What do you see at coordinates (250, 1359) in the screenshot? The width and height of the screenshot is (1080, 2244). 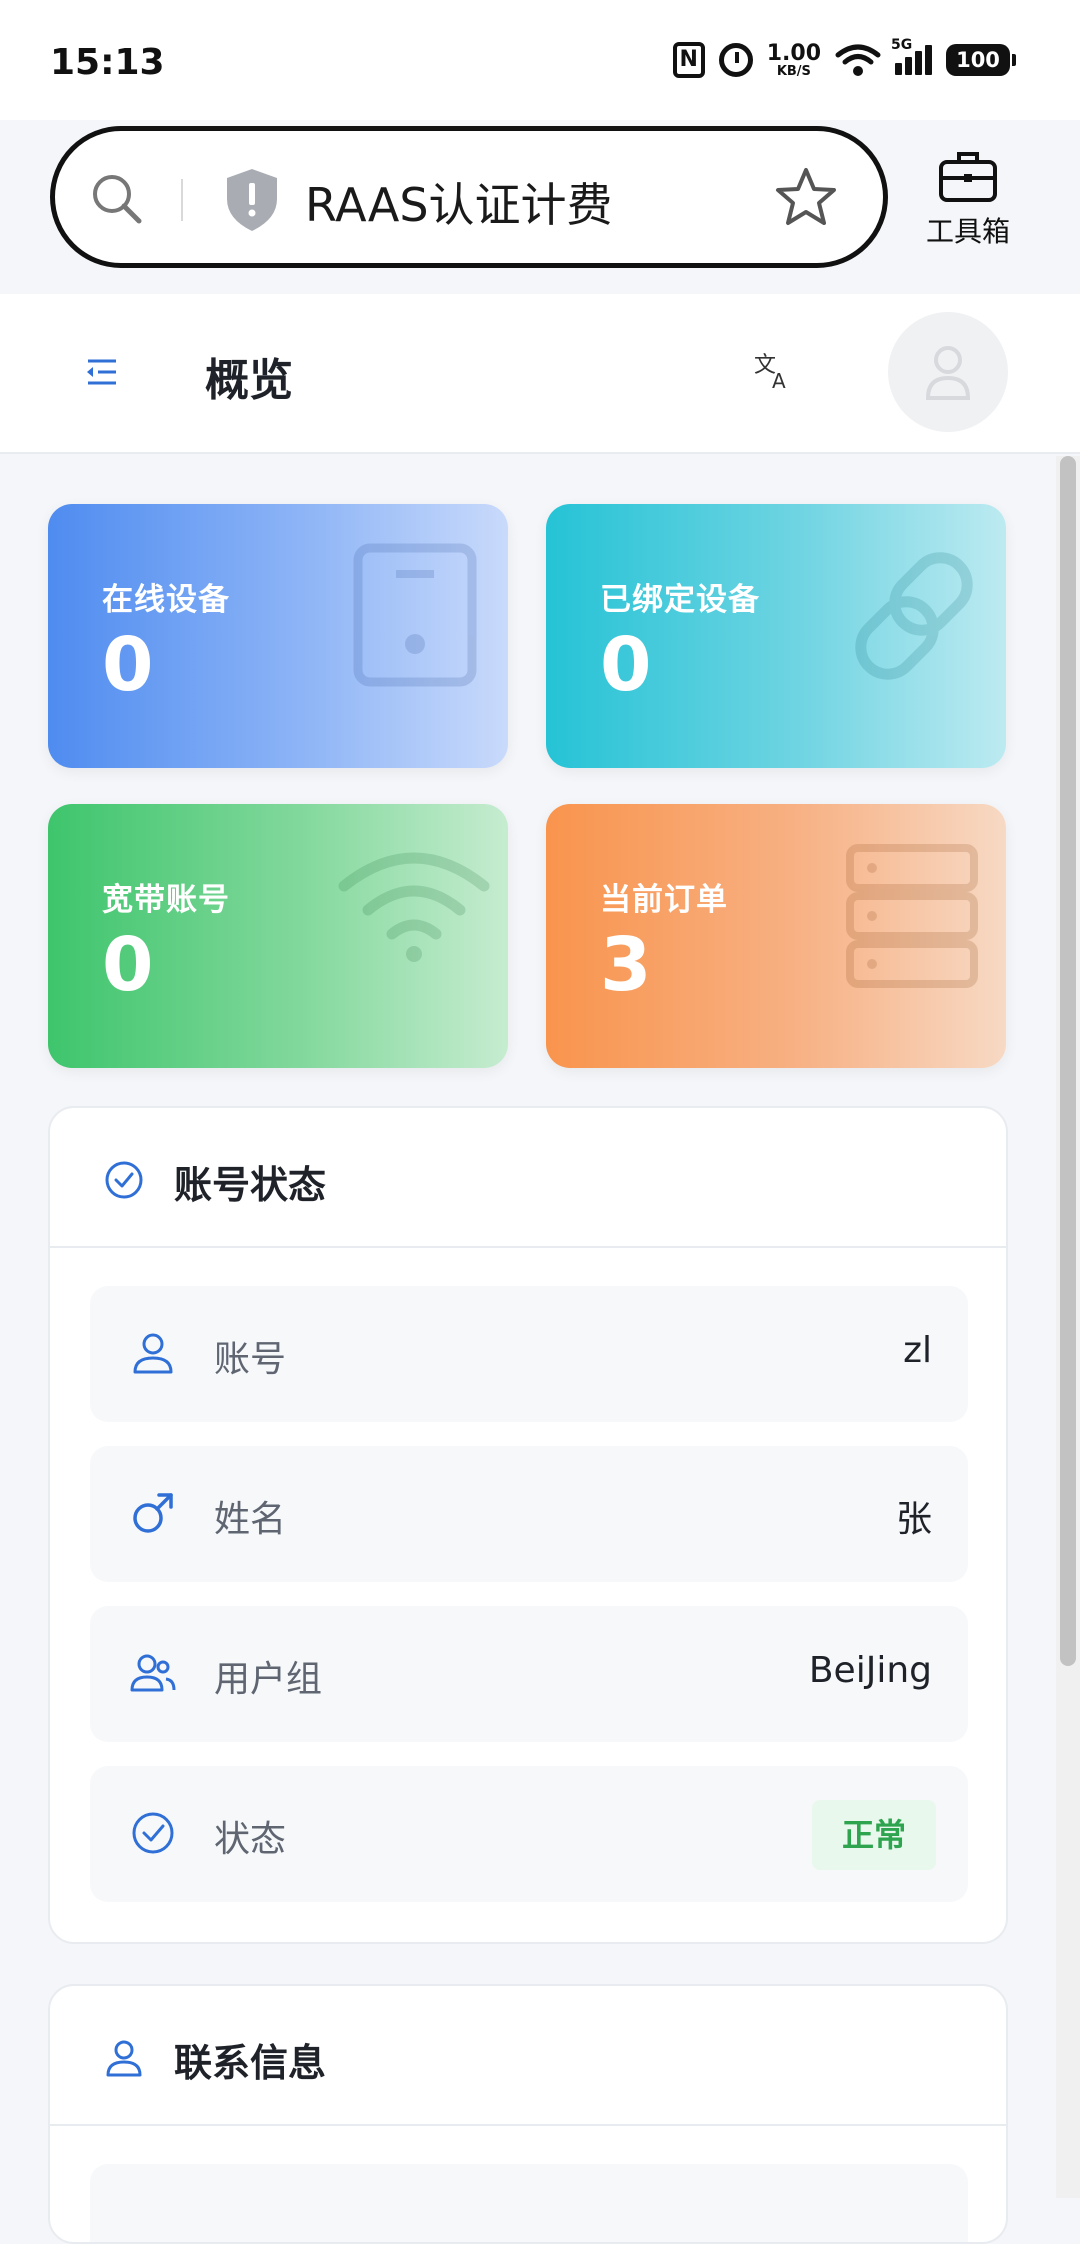 I see `row-label: 账号` at bounding box center [250, 1359].